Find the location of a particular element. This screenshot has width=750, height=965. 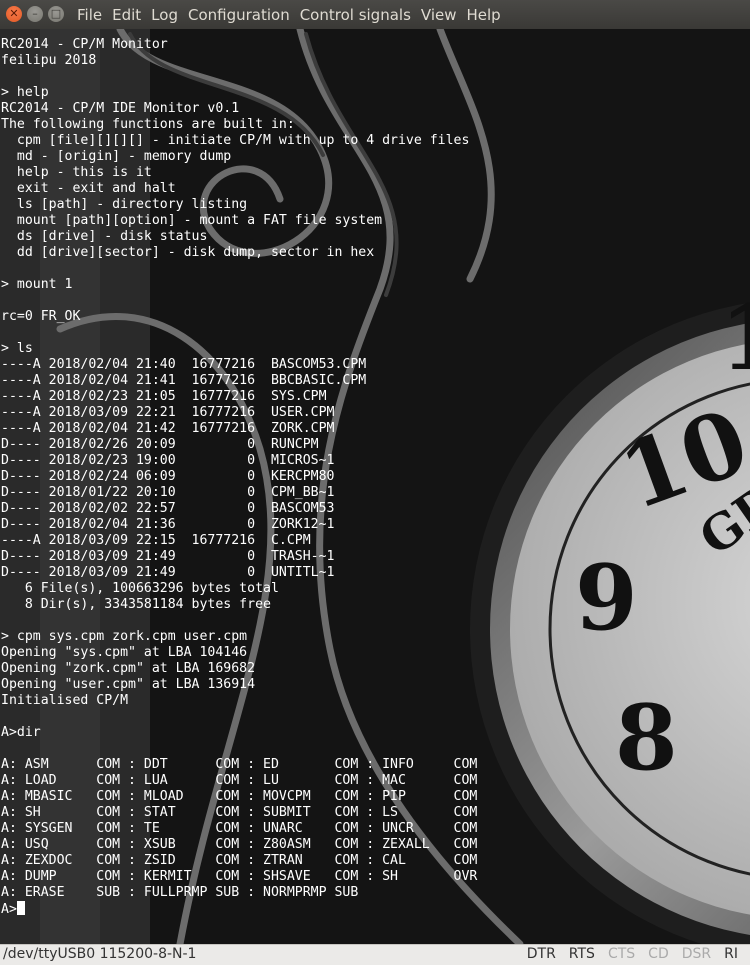

terminal-line: md - [origin] - memory dump is located at coordinates (124, 156).